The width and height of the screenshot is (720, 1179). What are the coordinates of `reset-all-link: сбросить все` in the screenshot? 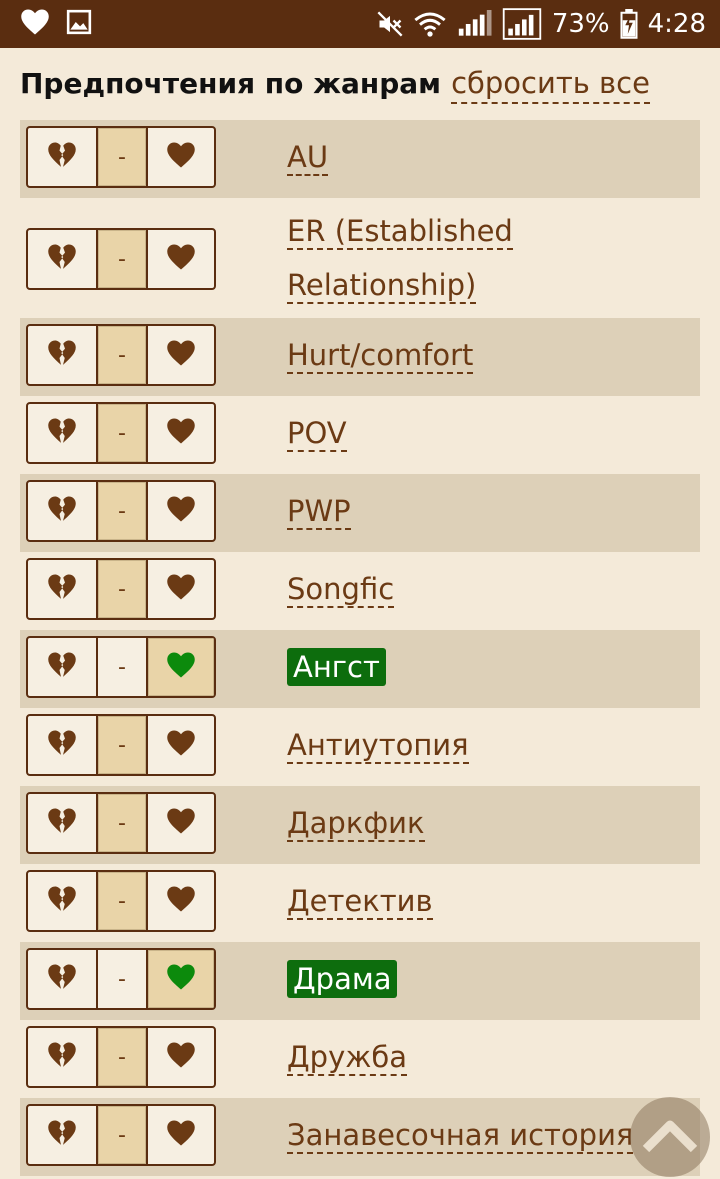 It's located at (550, 85).